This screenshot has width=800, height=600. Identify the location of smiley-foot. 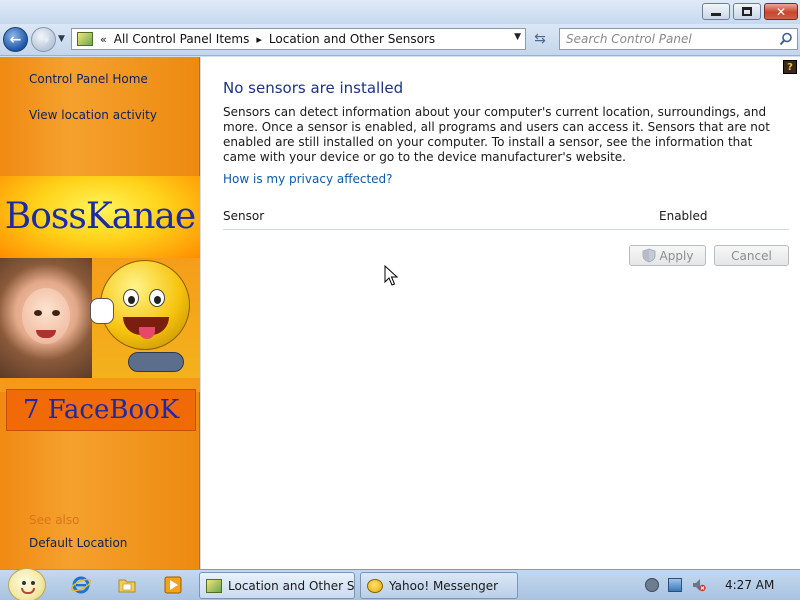
(156, 362).